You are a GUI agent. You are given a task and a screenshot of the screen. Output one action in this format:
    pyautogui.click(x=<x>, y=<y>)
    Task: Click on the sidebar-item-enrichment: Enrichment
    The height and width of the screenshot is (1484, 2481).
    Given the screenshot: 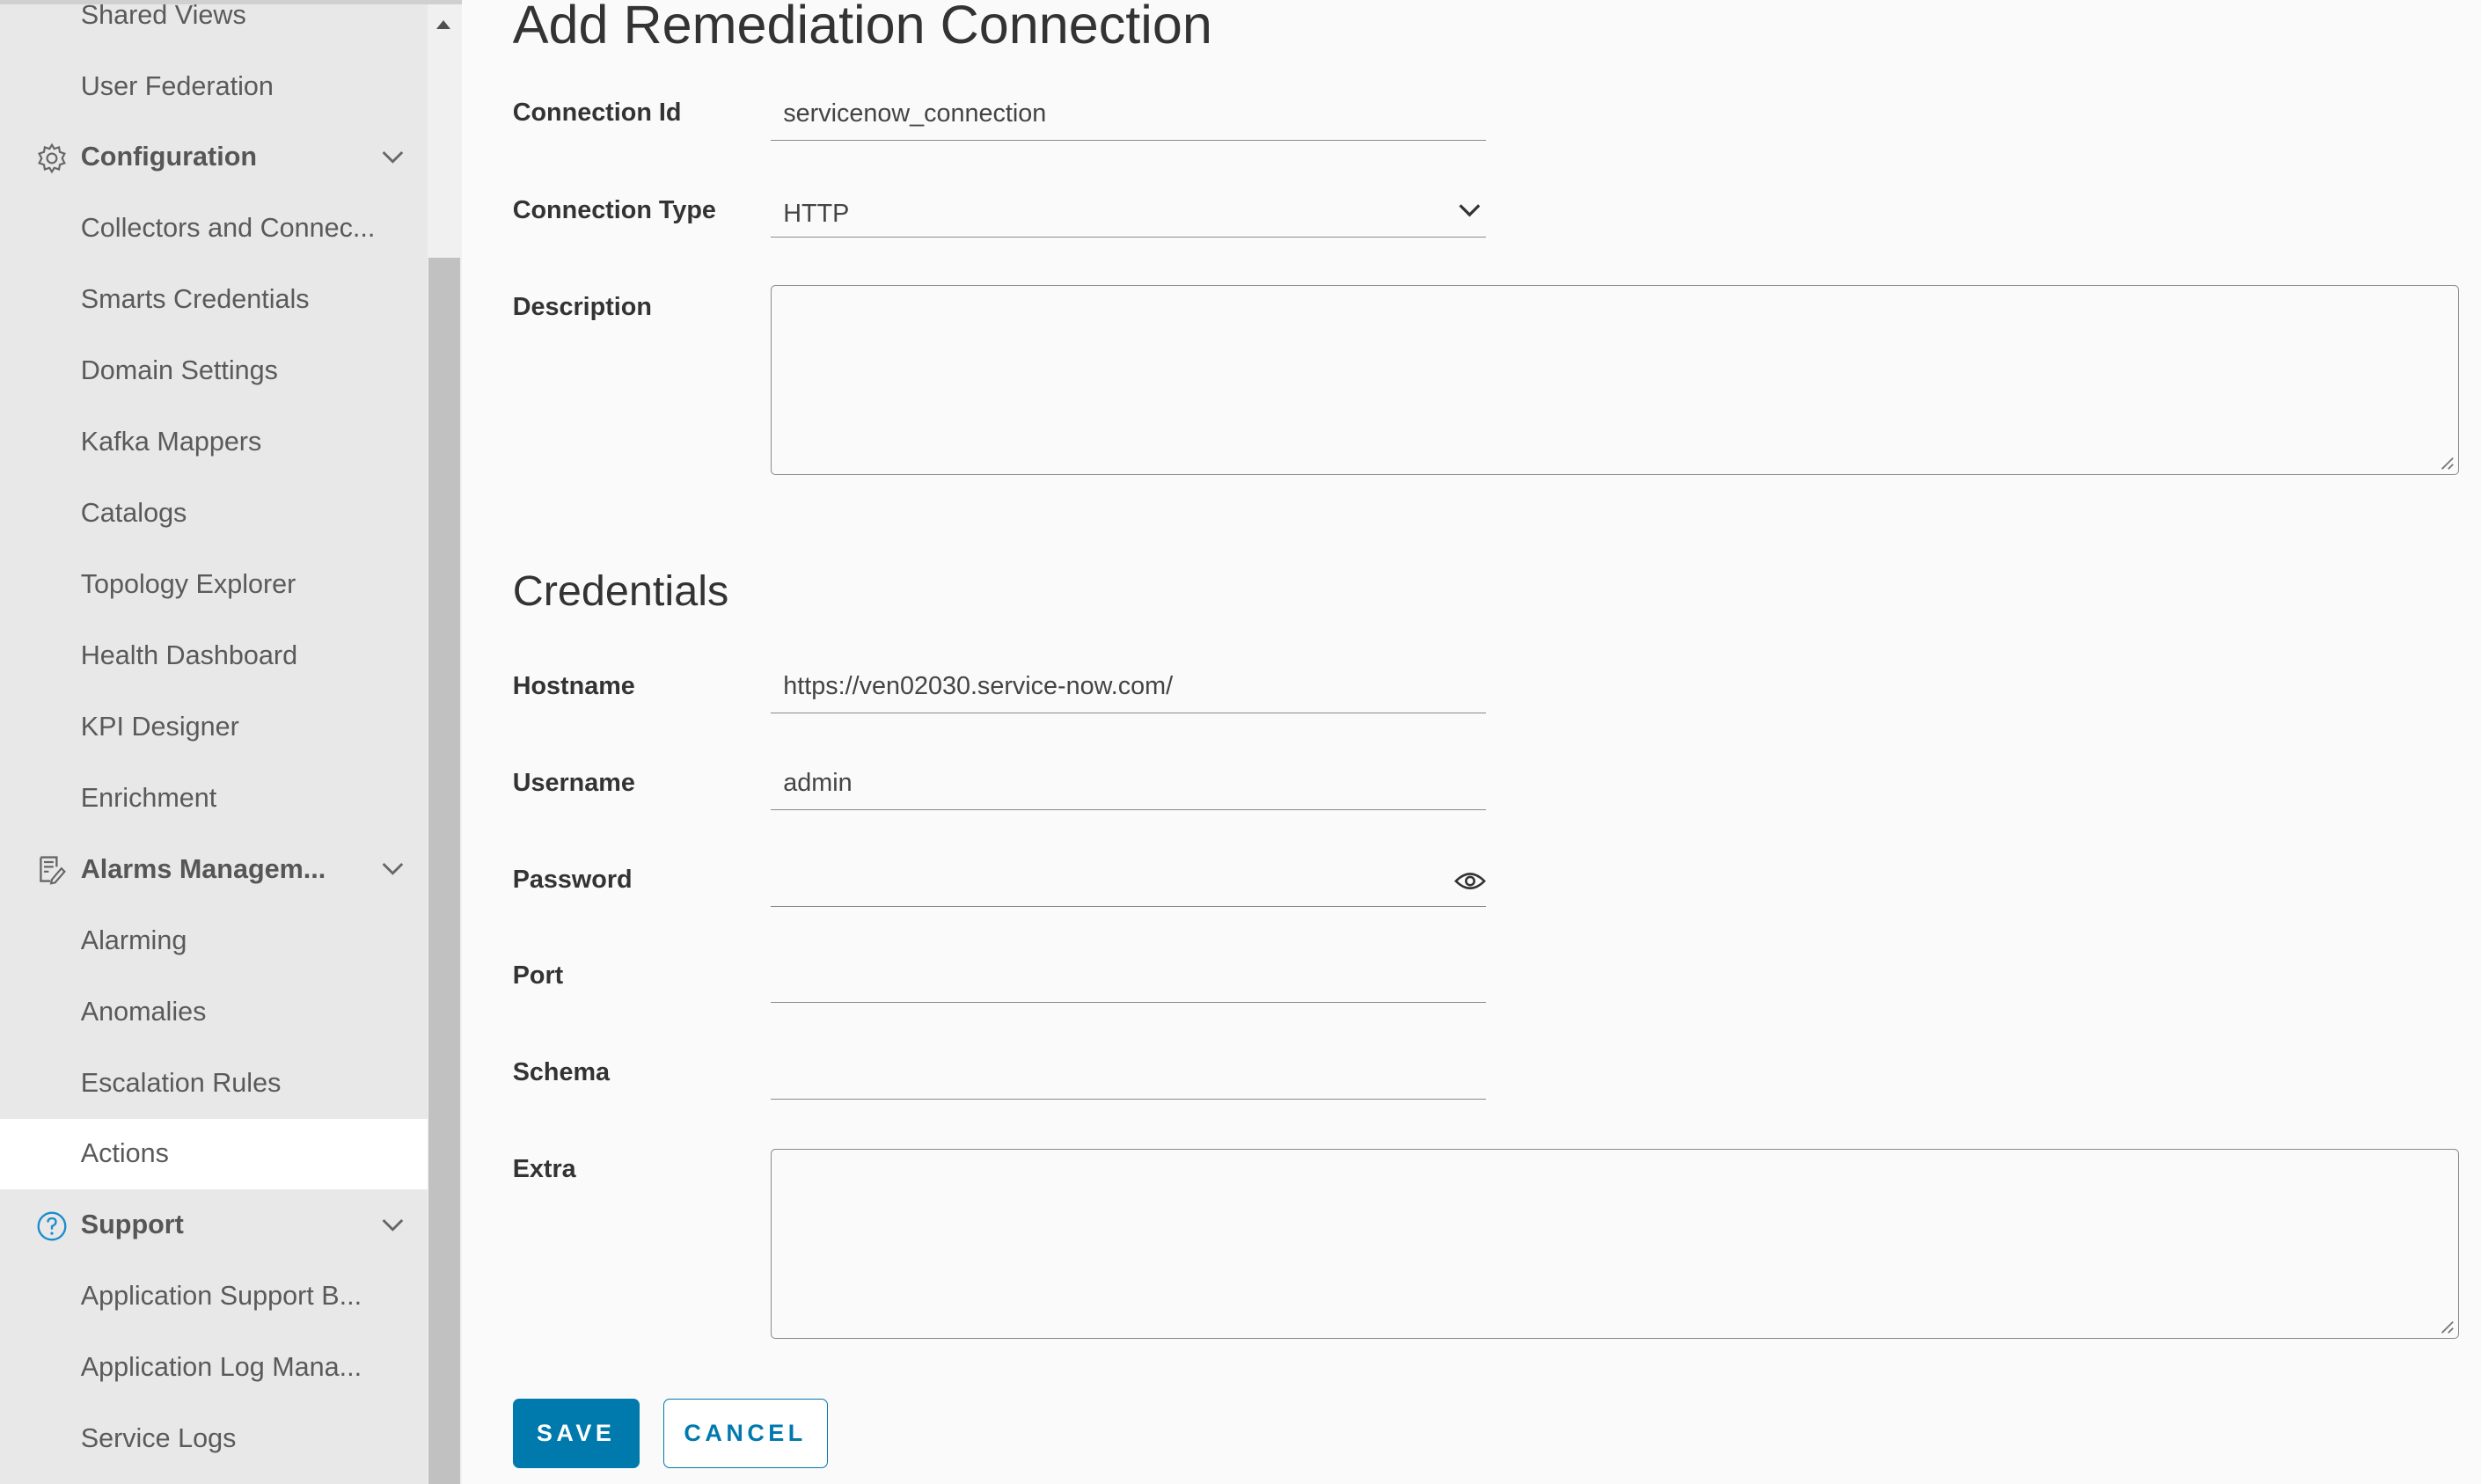 What is the action you would take?
    pyautogui.click(x=214, y=798)
    